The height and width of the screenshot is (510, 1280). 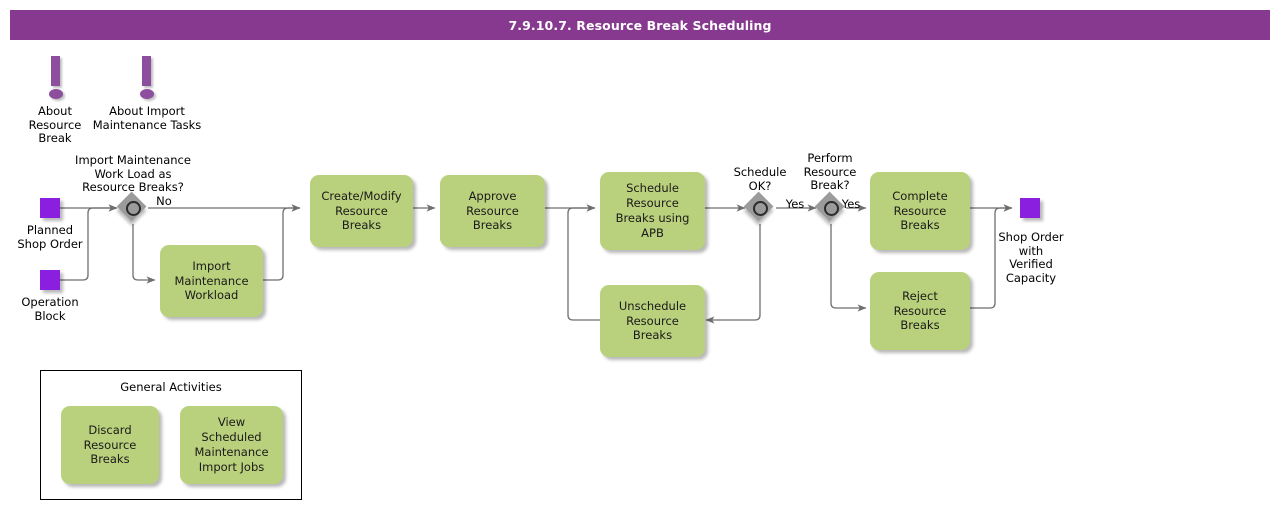 I want to click on data-object-label-planned-shop-order: Planned Shop Order, so click(x=50, y=237).